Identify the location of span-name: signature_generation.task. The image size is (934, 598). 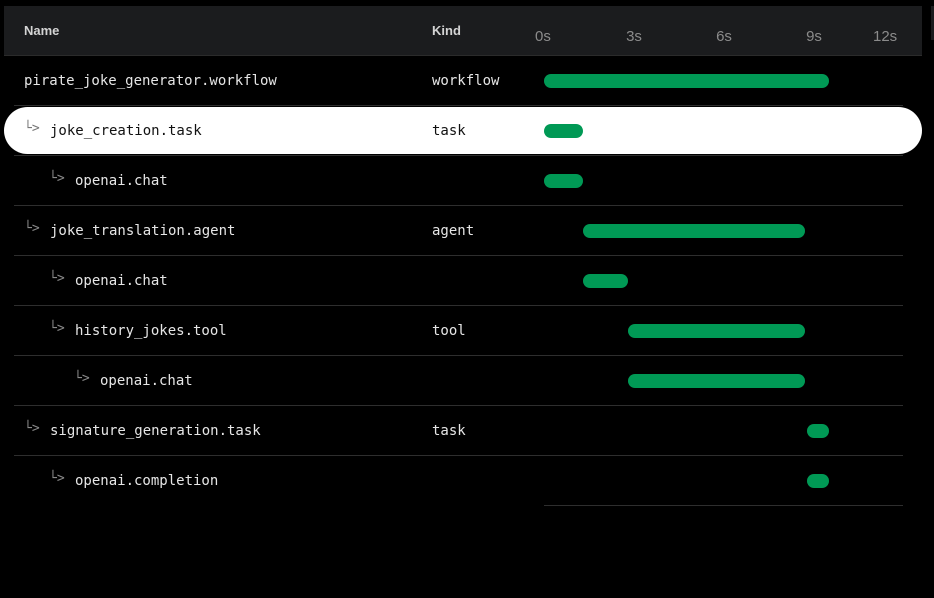
(155, 431).